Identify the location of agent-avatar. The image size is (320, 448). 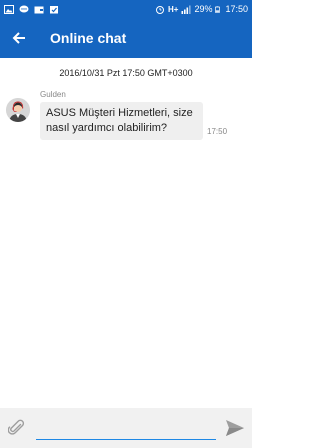
(18, 110).